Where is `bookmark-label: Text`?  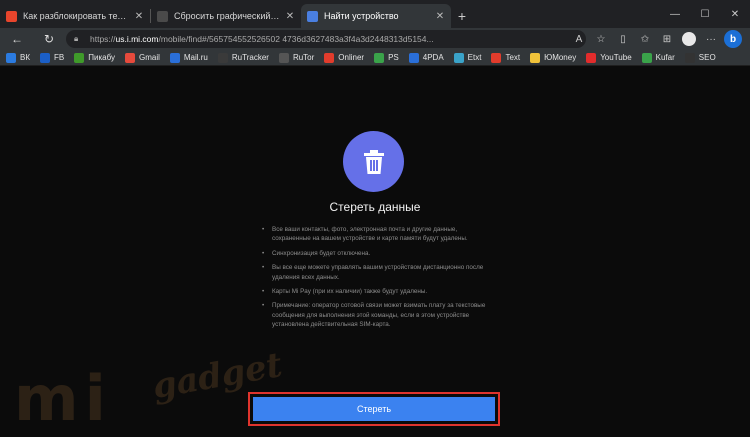 bookmark-label: Text is located at coordinates (513, 57).